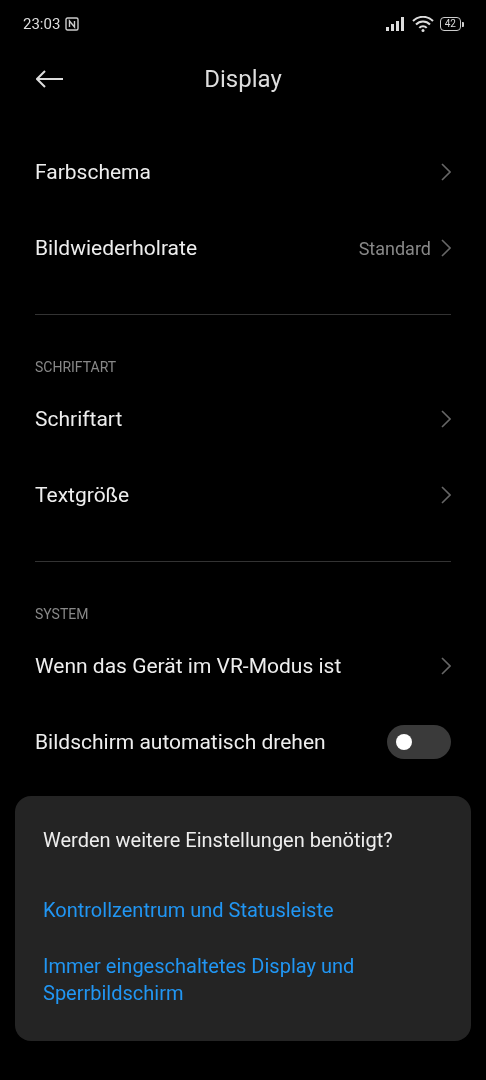 Image resolution: width=486 pixels, height=1080 pixels. I want to click on setting-label: Textgröße, so click(82, 495).